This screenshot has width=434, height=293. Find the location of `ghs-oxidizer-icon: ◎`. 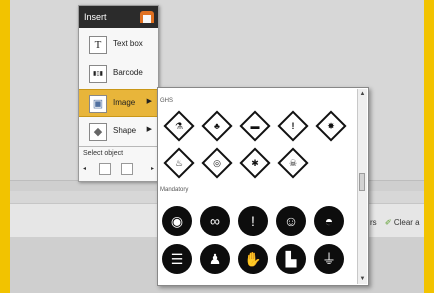

ghs-oxidizer-icon: ◎ is located at coordinates (217, 163).